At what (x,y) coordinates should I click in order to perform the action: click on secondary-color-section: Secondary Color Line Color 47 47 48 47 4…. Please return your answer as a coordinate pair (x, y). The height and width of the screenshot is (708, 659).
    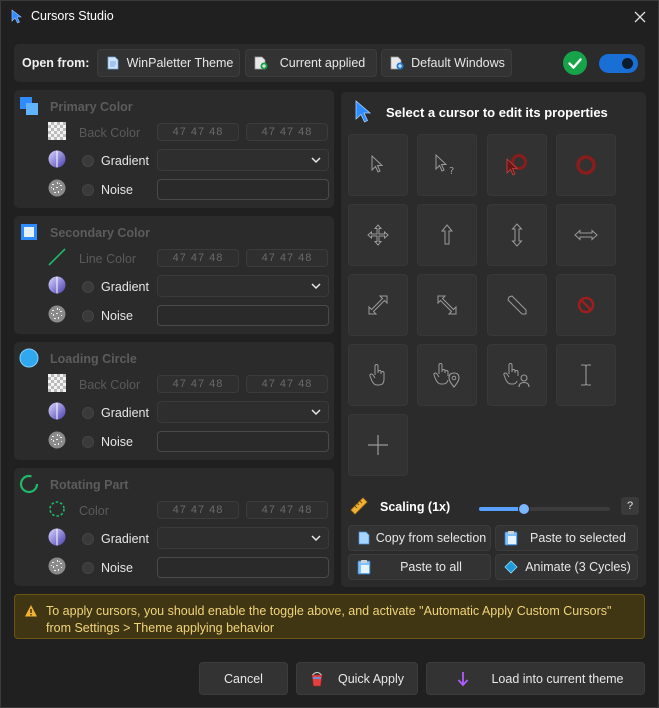
    Looking at the image, I should click on (174, 275).